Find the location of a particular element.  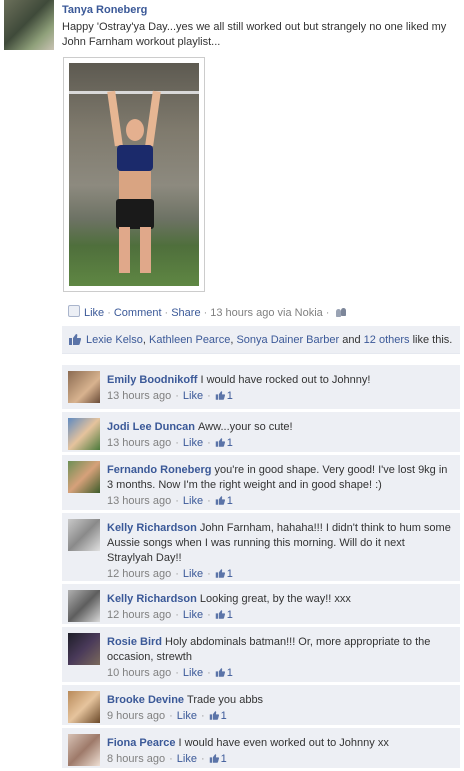

like-box-icon is located at coordinates (74, 311).